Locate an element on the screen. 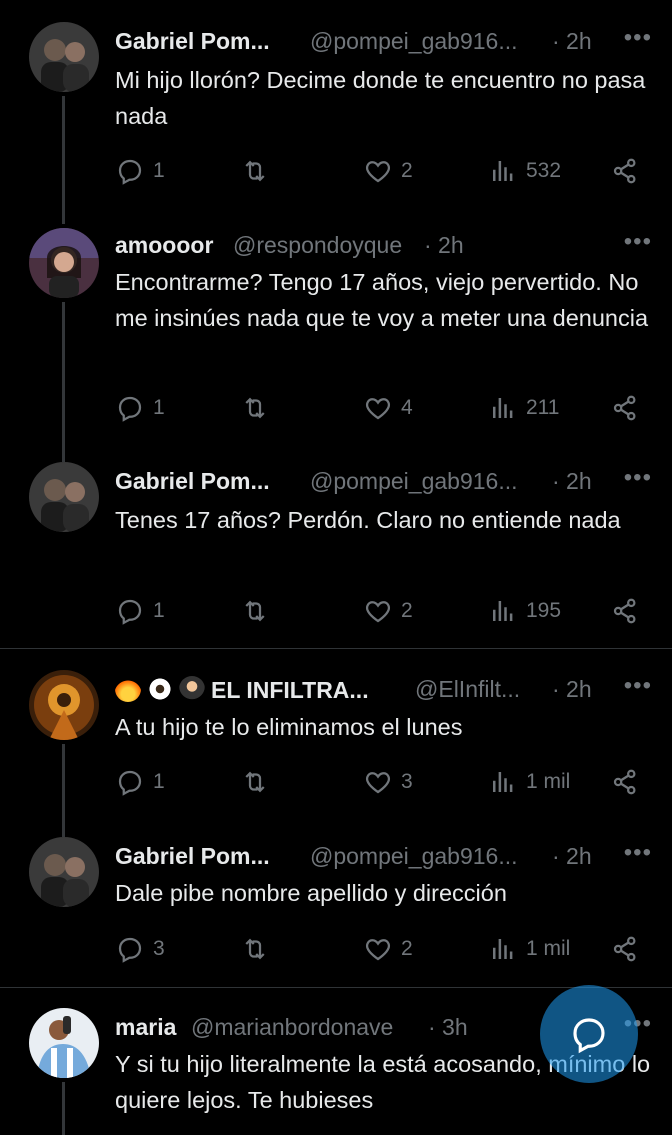  compose-button is located at coordinates (589, 1034).